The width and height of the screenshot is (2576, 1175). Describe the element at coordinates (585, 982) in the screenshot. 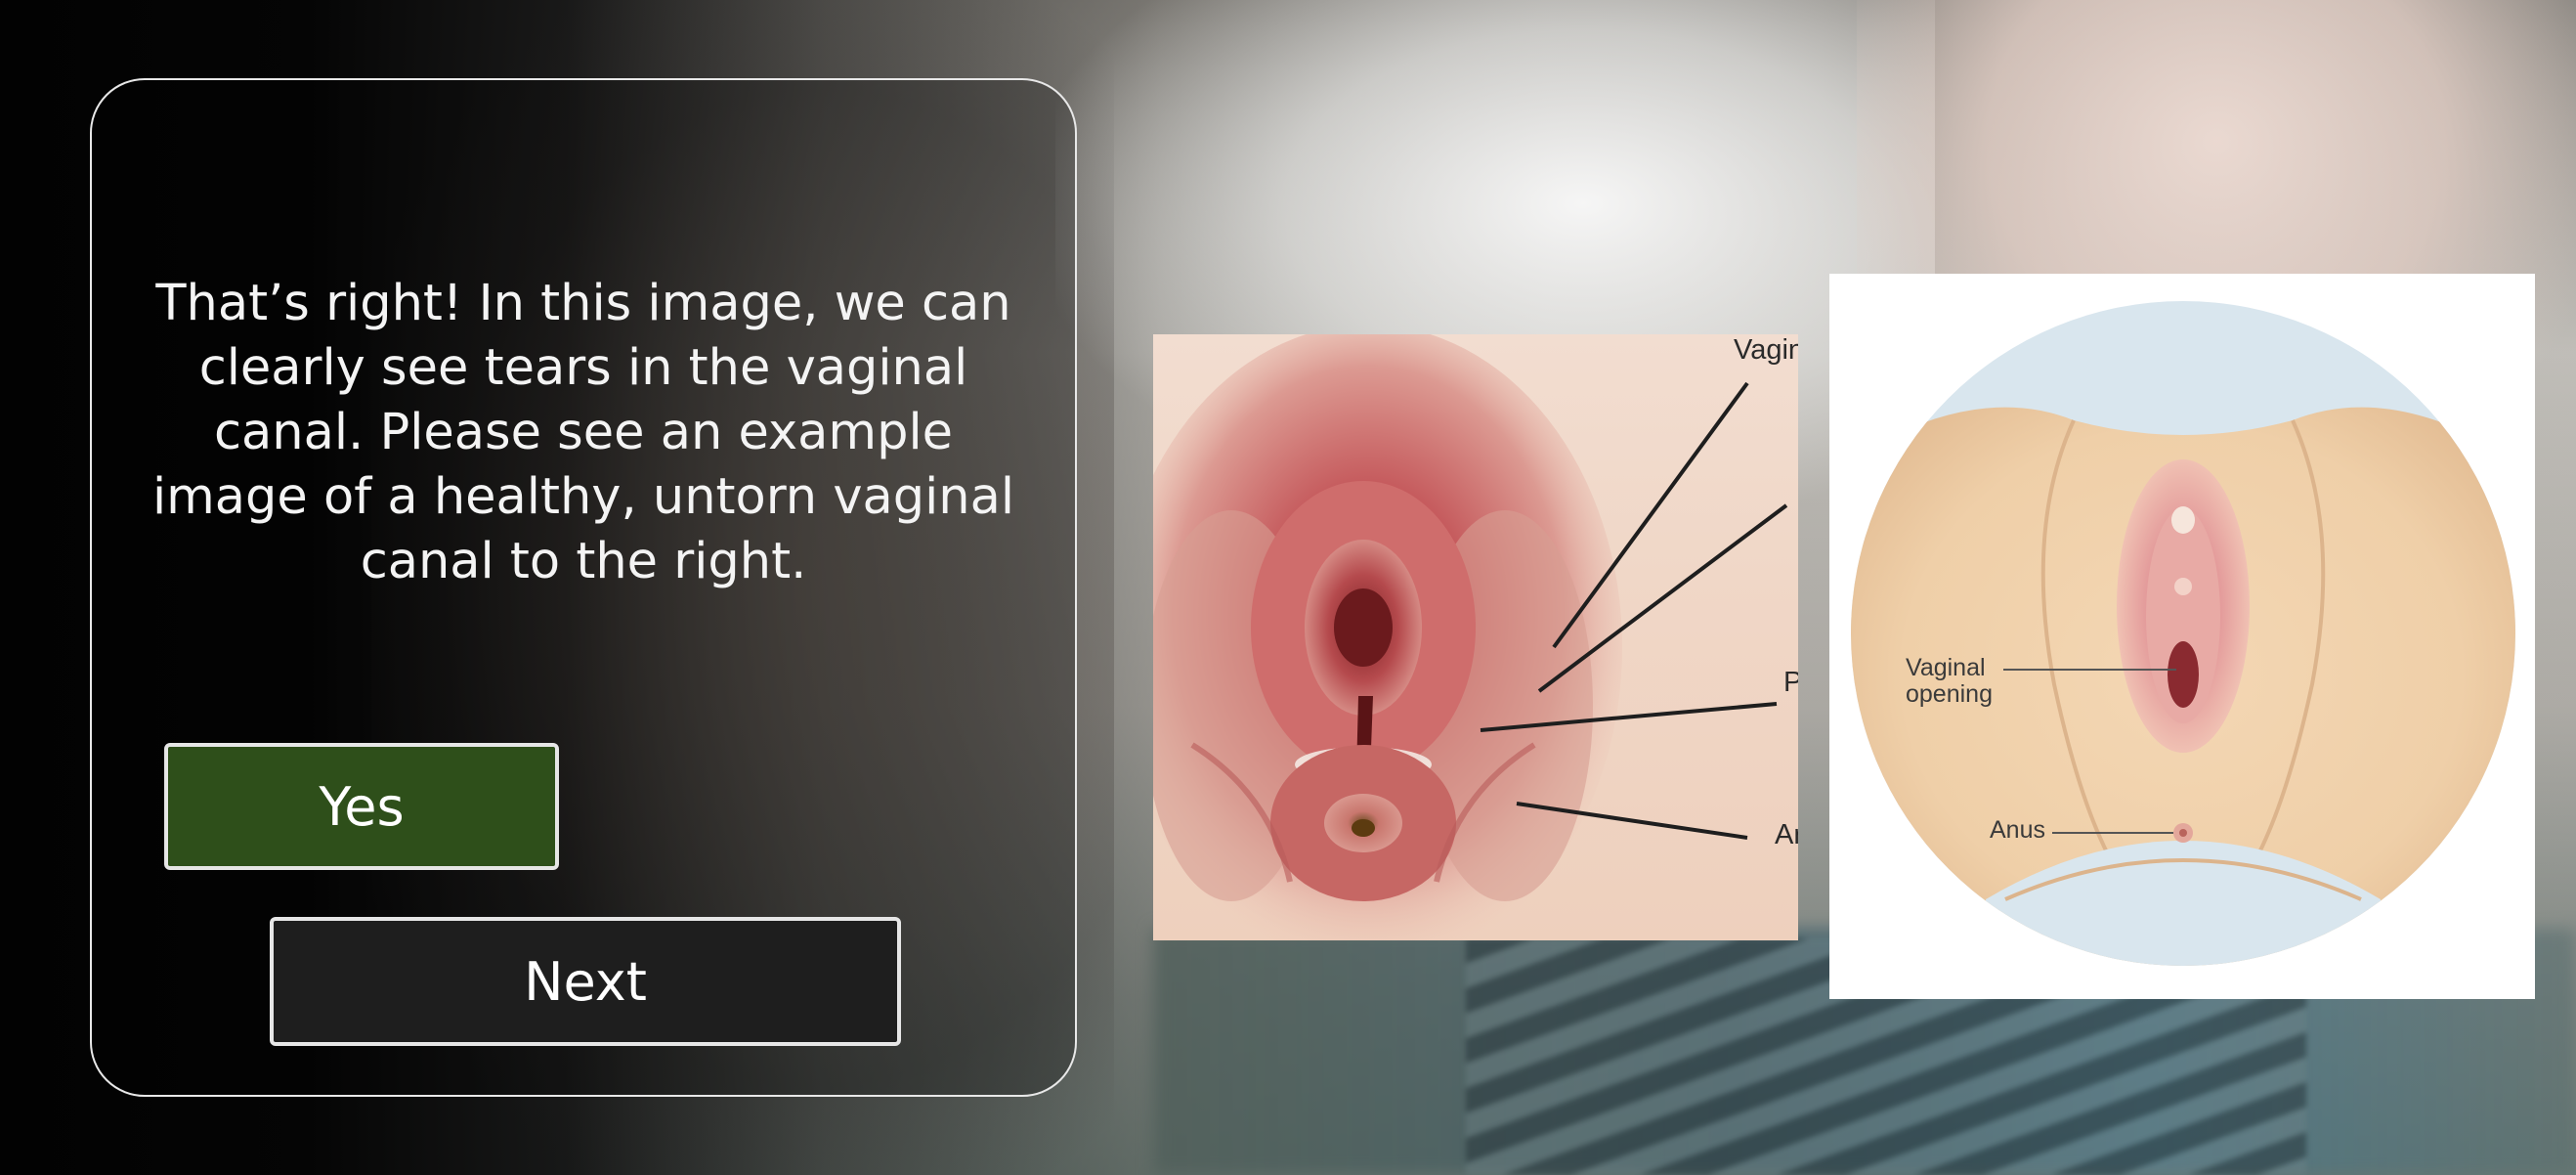

I see `next-button: Next` at that location.